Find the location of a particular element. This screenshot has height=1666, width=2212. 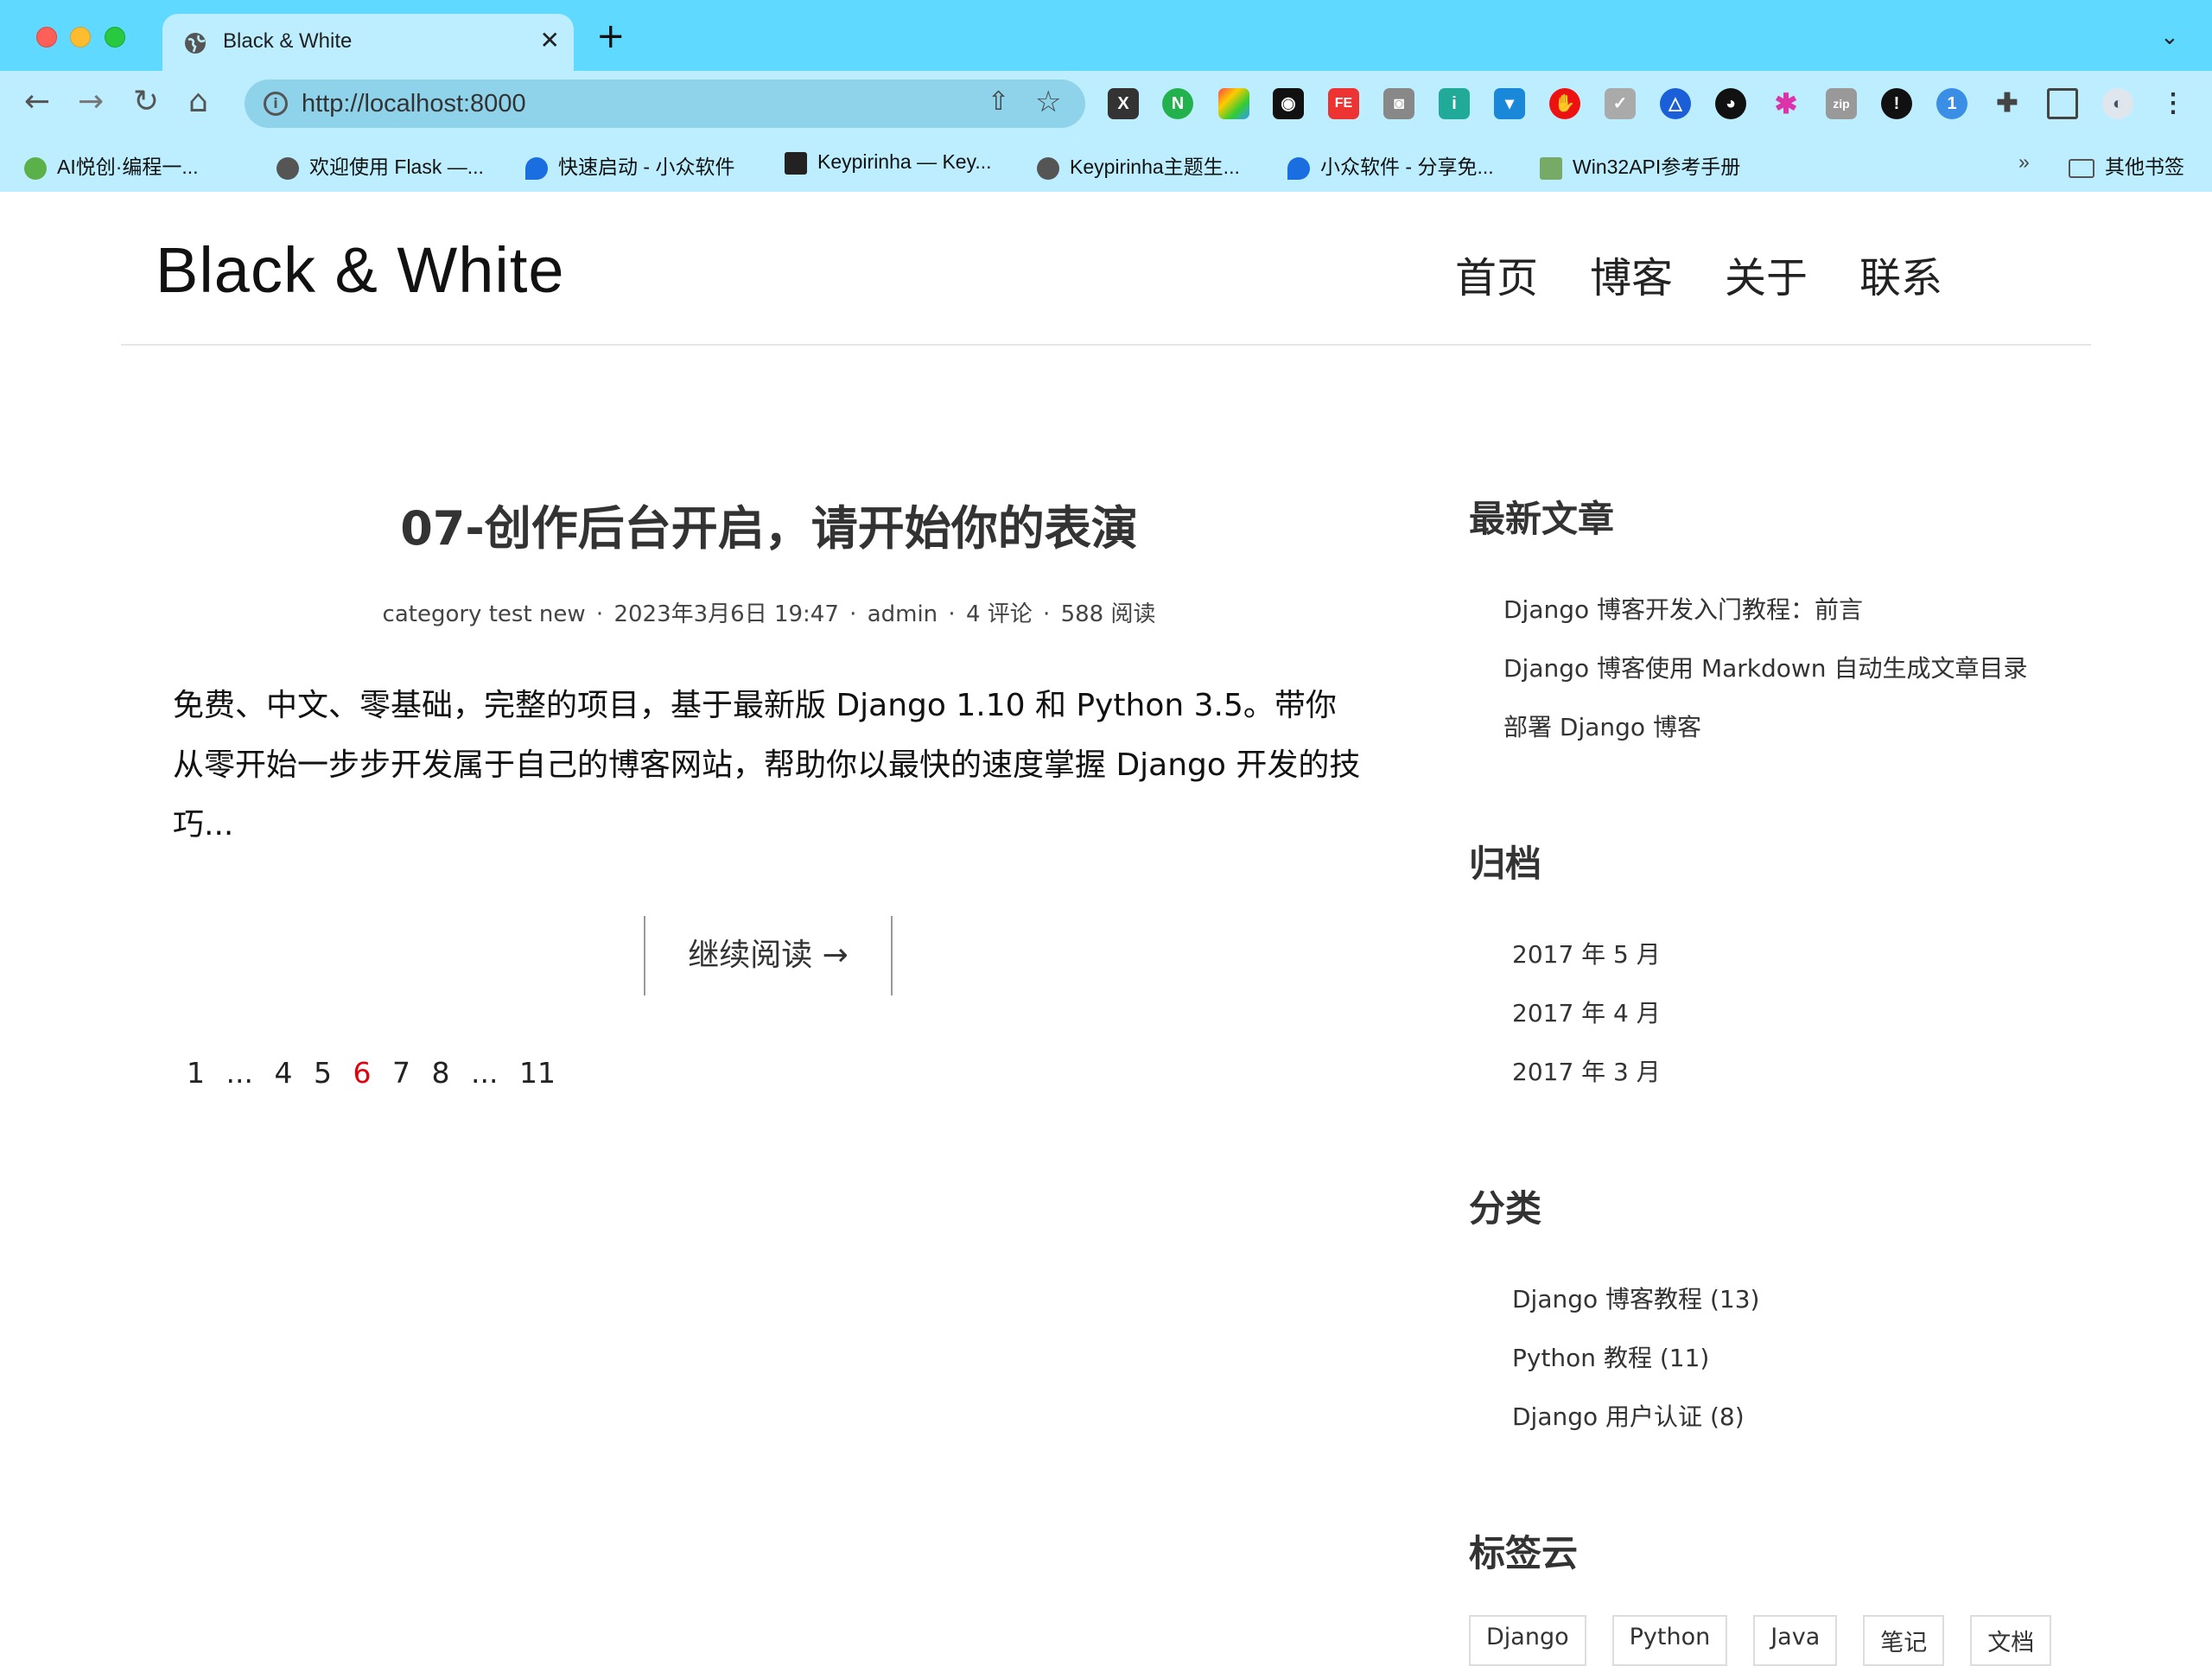

k-icon is located at coordinates (796, 163).